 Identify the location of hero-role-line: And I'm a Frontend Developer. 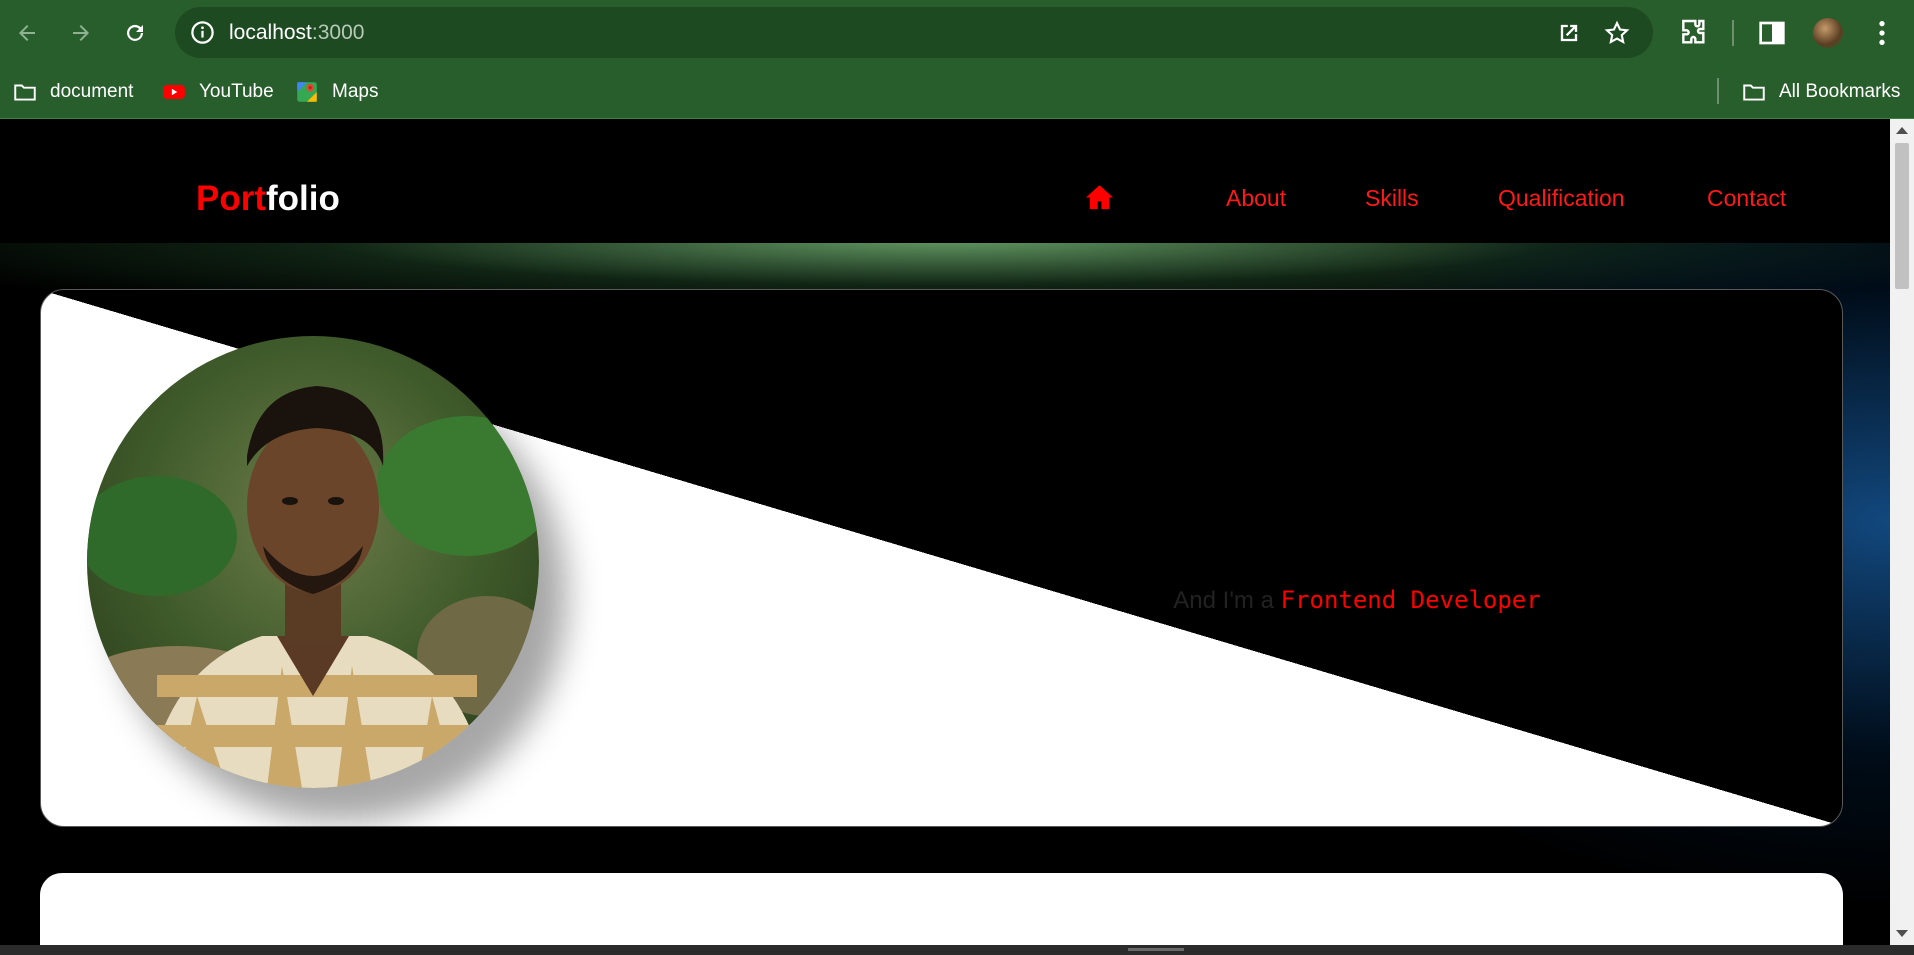
(1357, 600).